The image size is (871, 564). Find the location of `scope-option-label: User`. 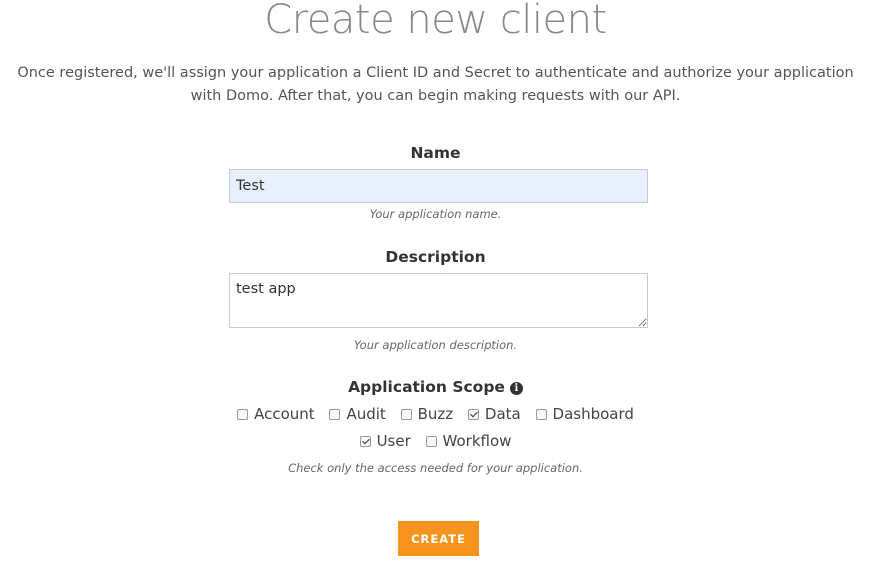

scope-option-label: User is located at coordinates (393, 441).